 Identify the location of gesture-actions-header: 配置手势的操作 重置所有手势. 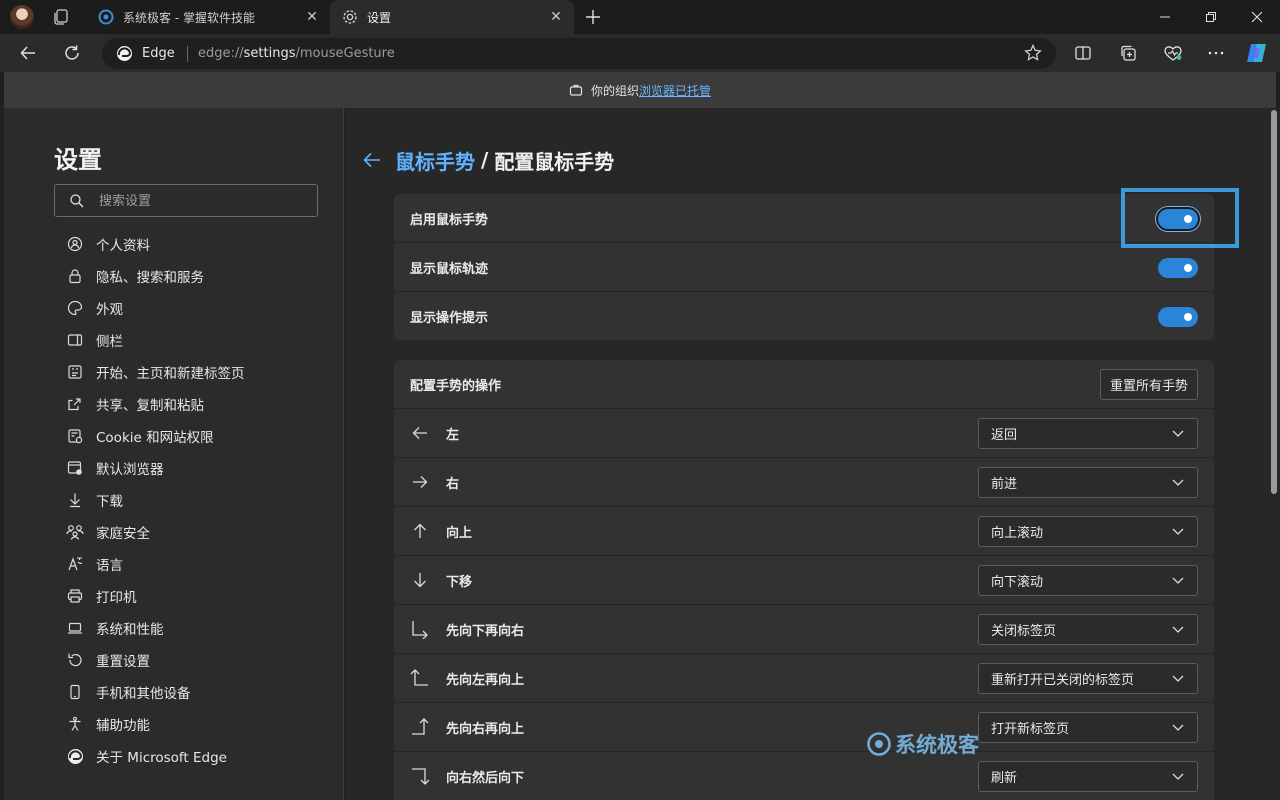
(804, 384).